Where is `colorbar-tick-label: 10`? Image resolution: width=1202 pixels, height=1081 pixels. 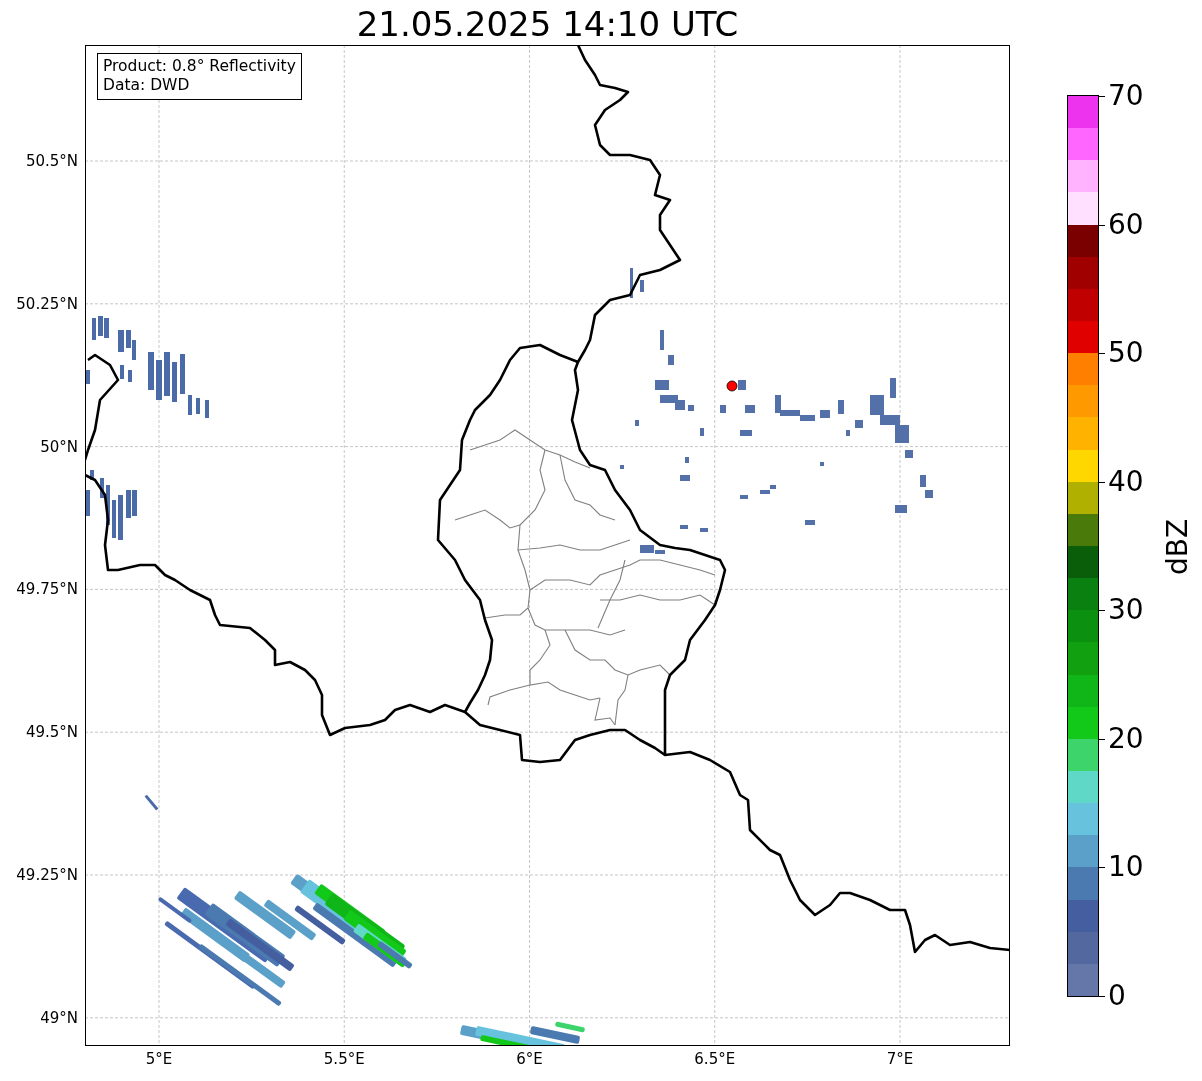 colorbar-tick-label: 10 is located at coordinates (1126, 867).